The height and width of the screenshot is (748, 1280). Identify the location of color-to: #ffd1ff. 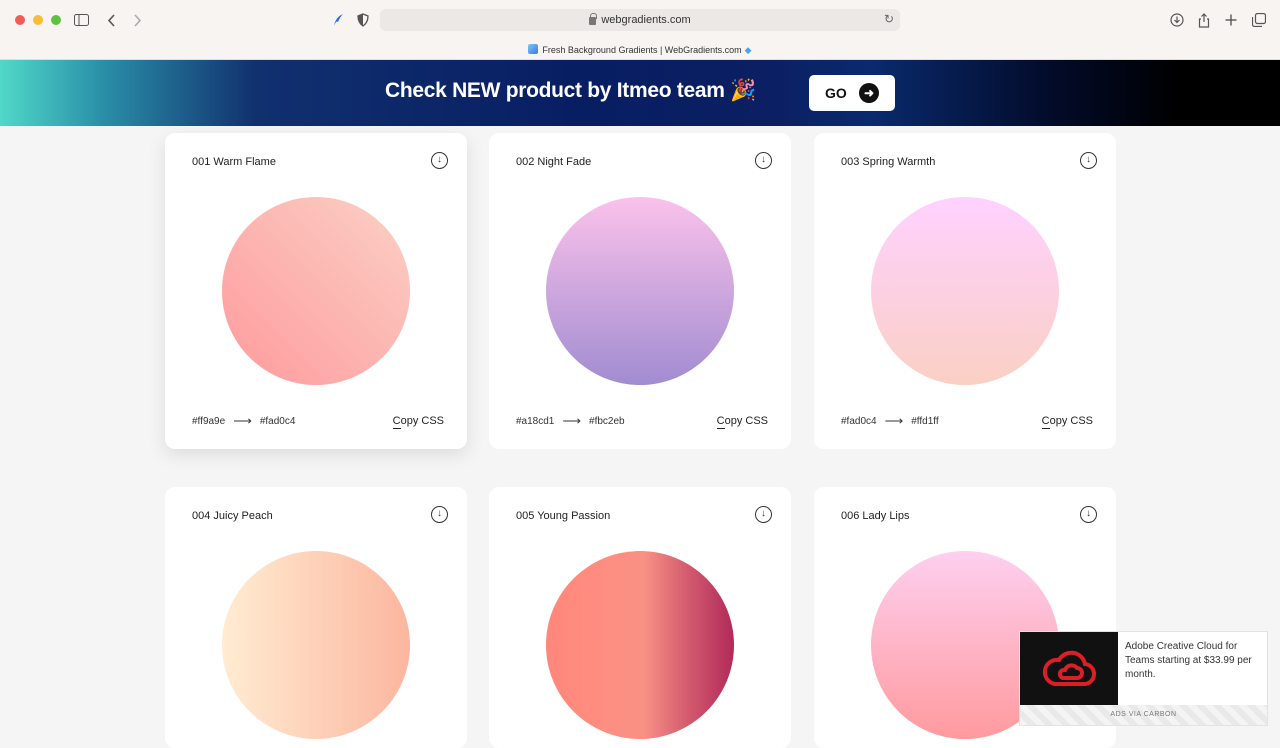
(925, 421).